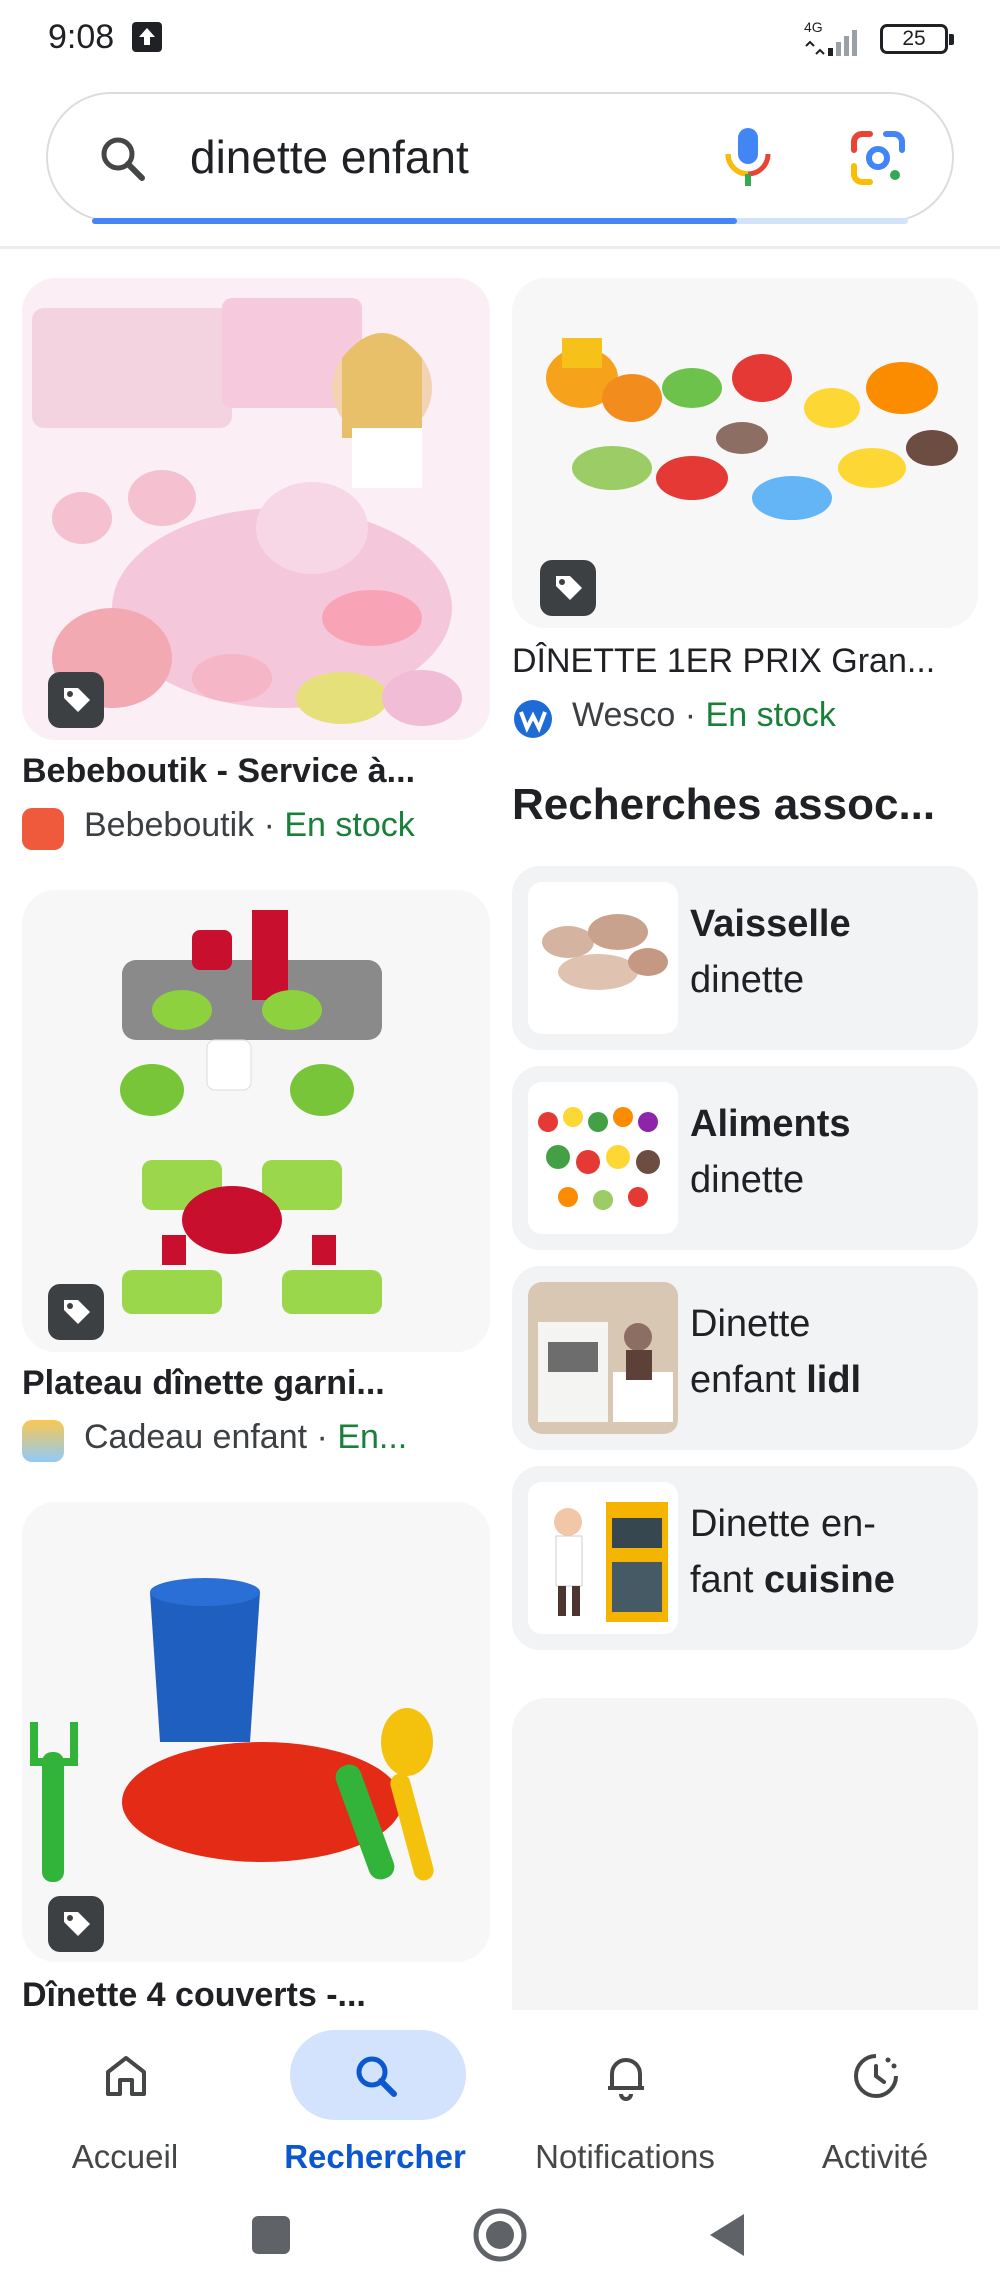 The height and width of the screenshot is (2296, 1000). I want to click on nav-label: Activité, so click(875, 2156).